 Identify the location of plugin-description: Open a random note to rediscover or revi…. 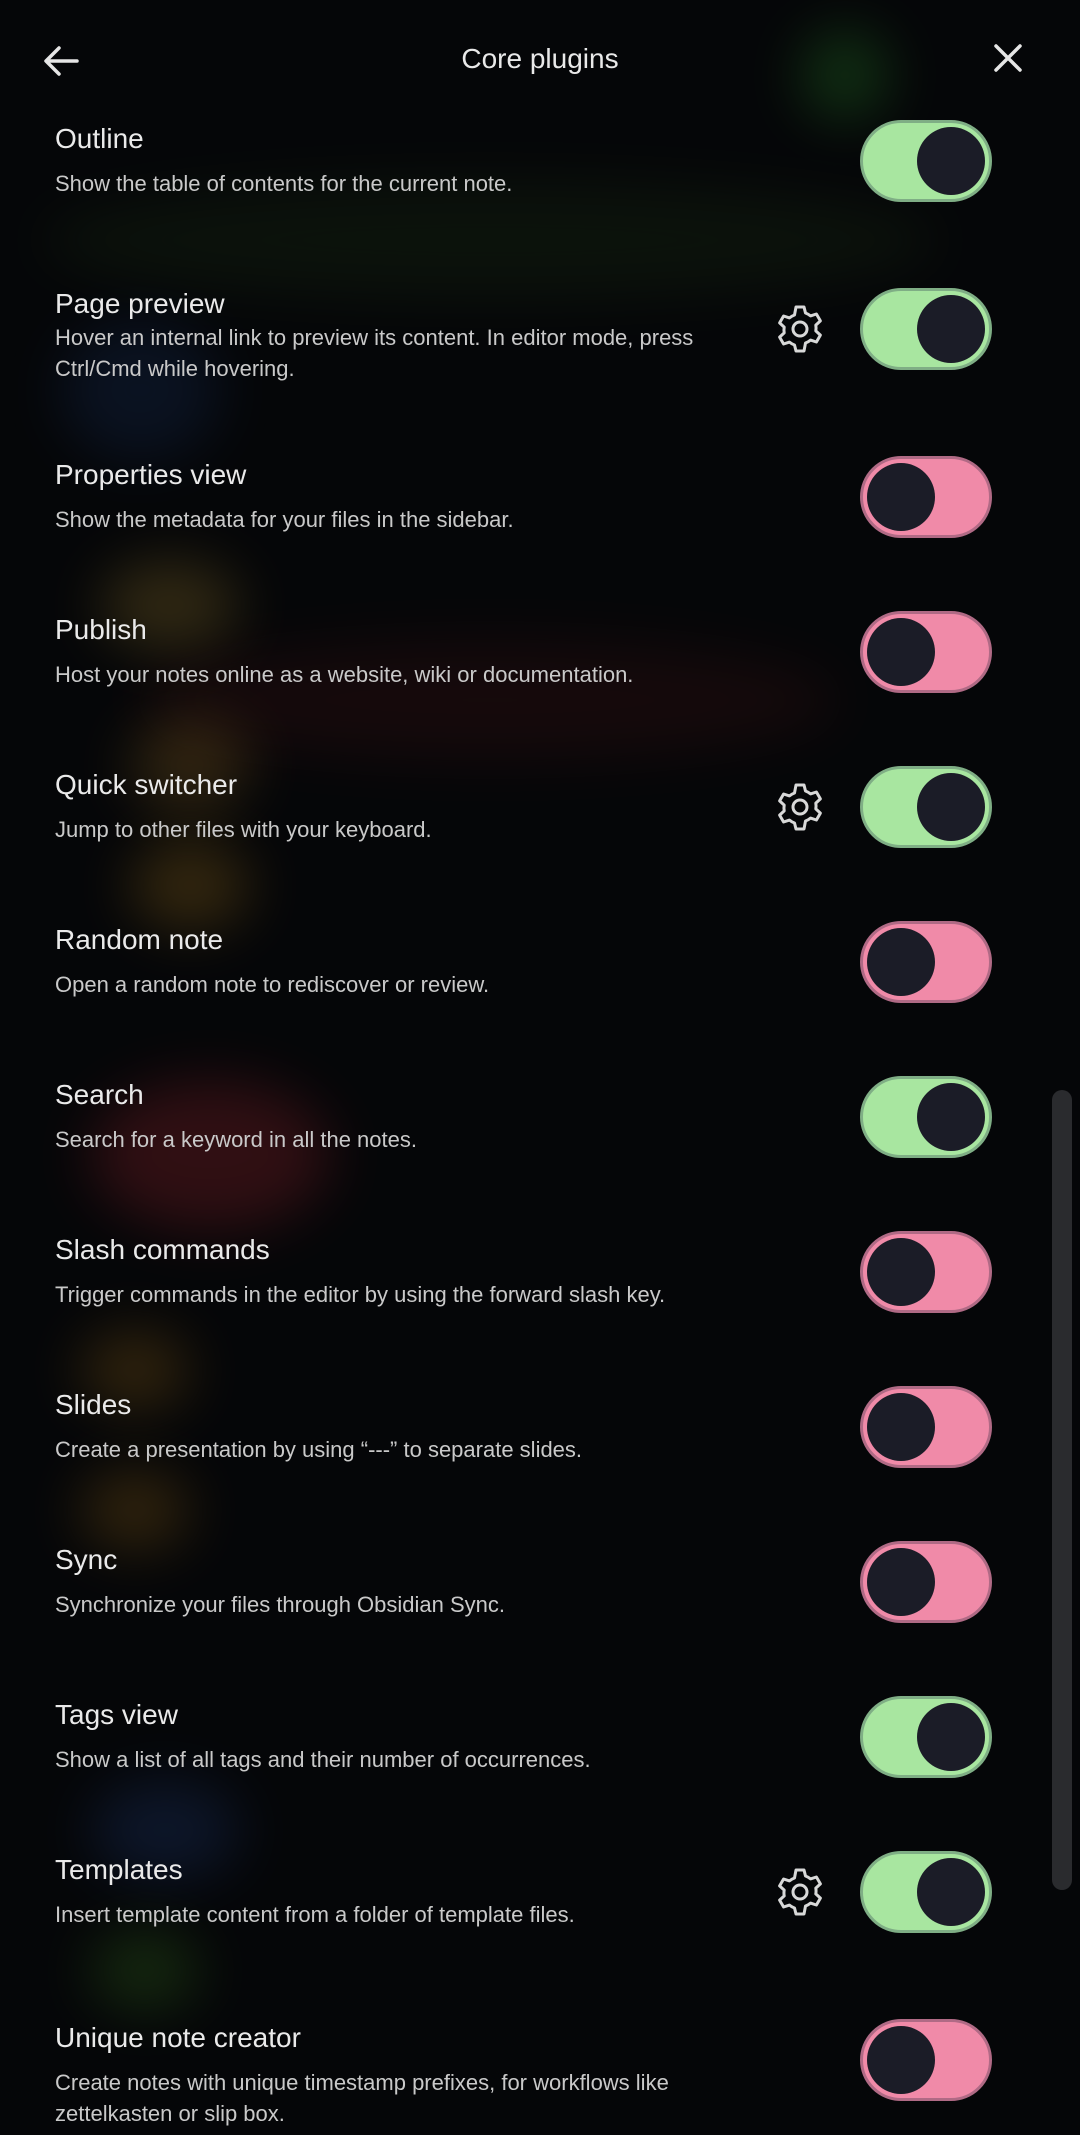
(272, 984).